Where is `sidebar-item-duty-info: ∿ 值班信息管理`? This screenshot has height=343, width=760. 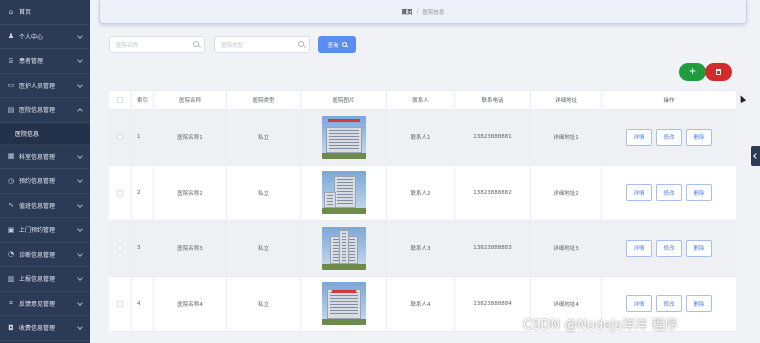
sidebar-item-duty-info: ∿ 值班信息管理 is located at coordinates (45, 206).